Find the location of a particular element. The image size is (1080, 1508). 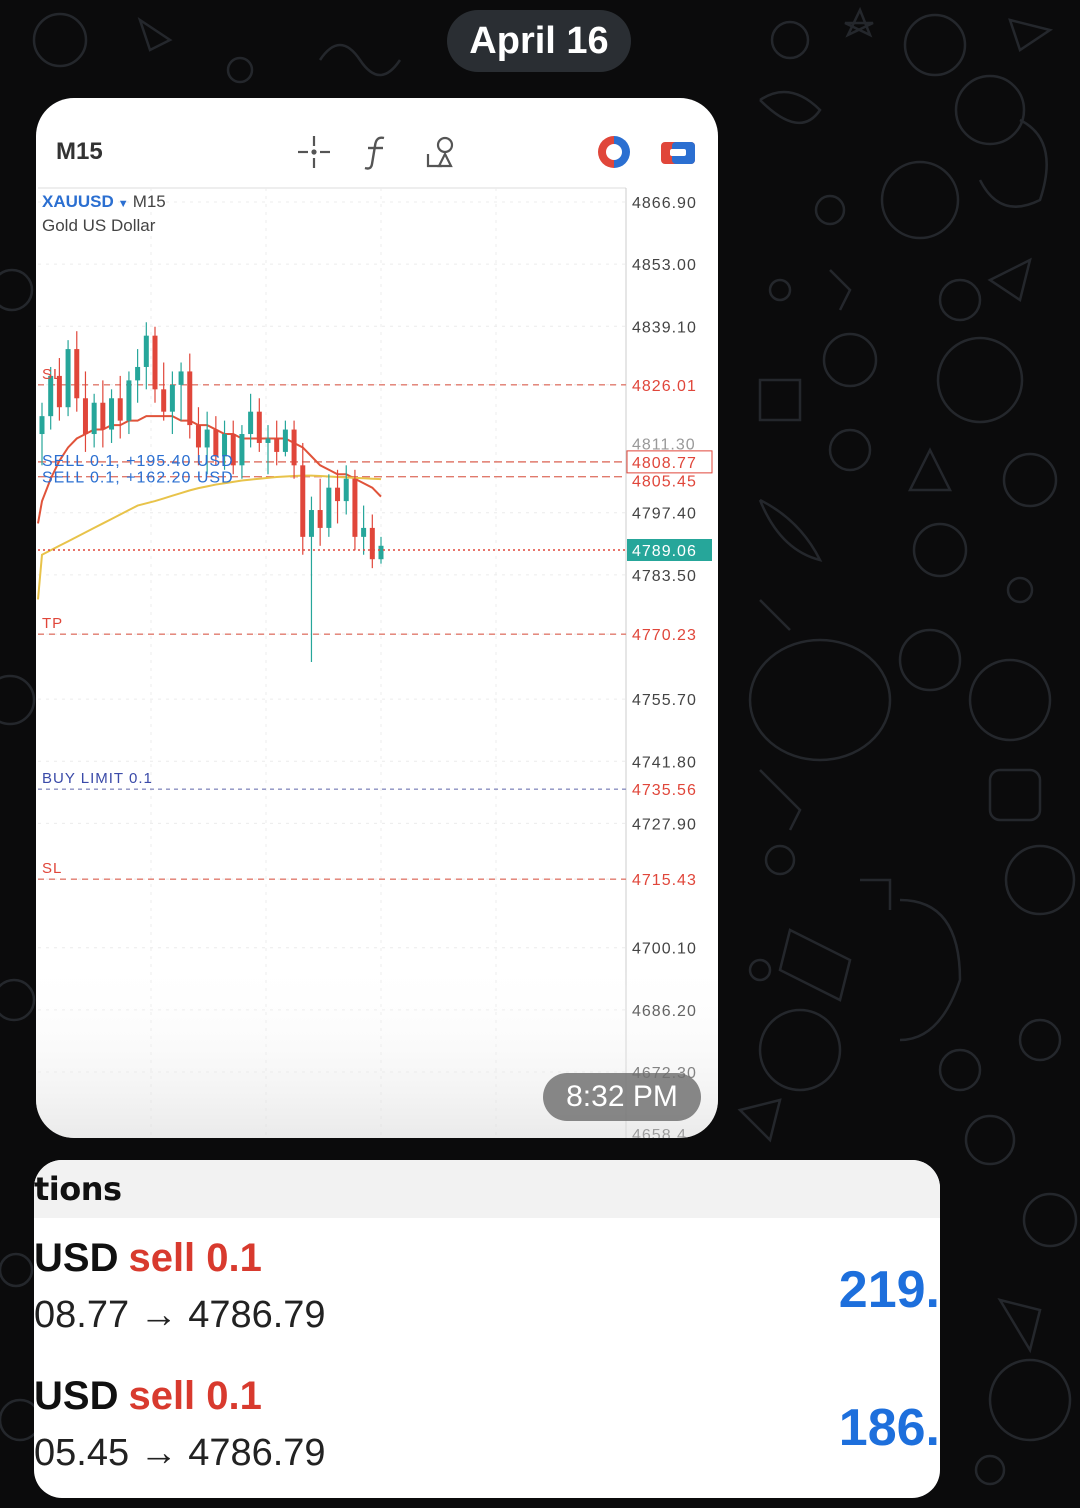

position-prices: 05.45 → 4786.79 is located at coordinates (180, 1453).